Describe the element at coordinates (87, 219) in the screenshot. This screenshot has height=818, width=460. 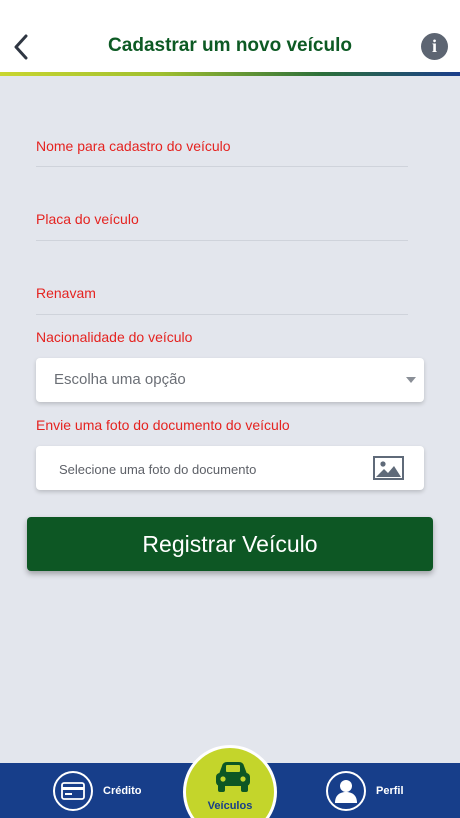
I see `plate-label: Placa do veículo` at that location.